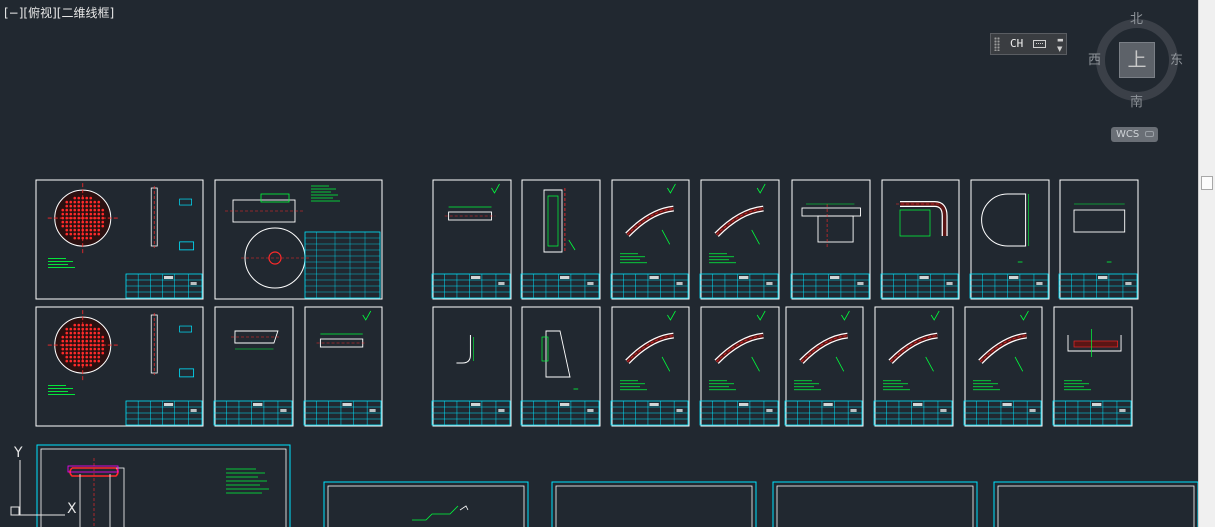 The image size is (1215, 527). What do you see at coordinates (1176, 61) in the screenshot?
I see `compass-east: 东` at bounding box center [1176, 61].